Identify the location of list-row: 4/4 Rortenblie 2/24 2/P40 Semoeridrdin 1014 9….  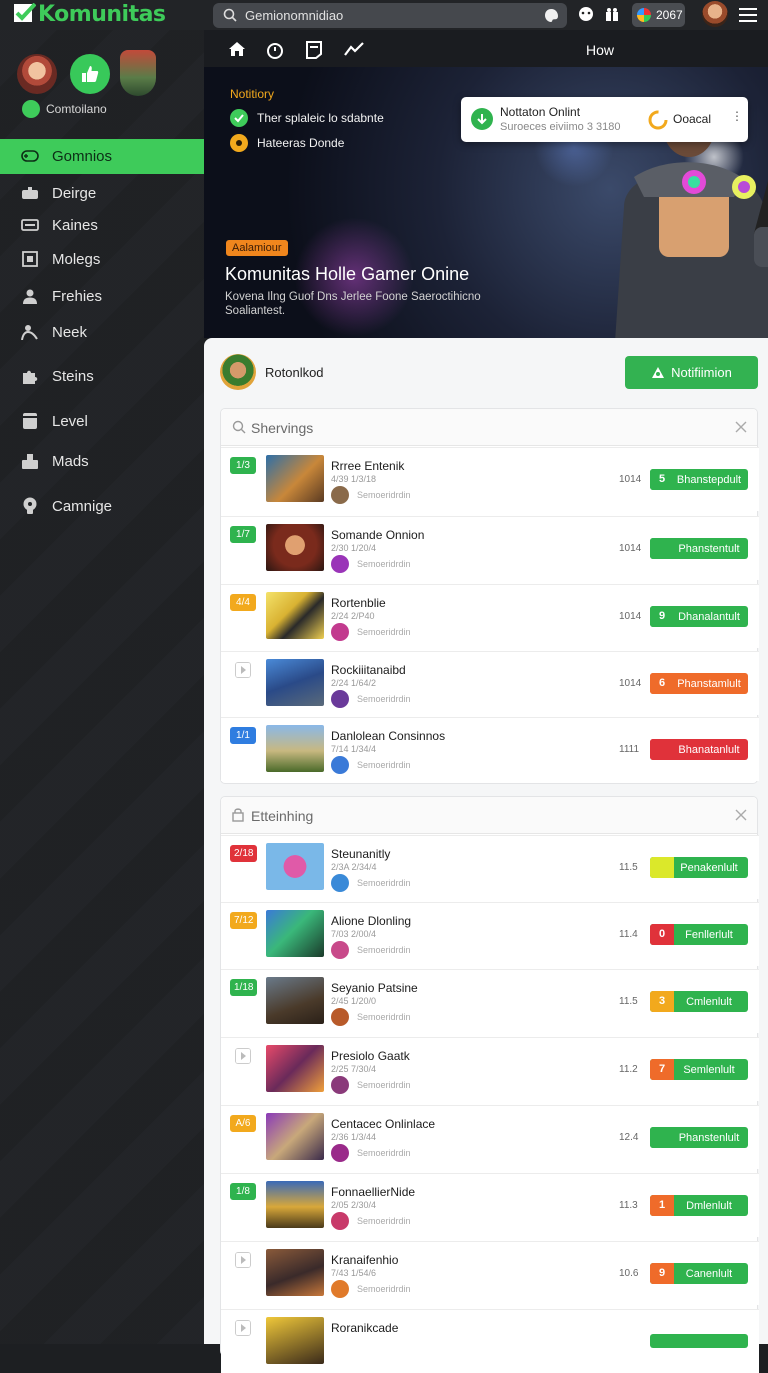
(490, 616).